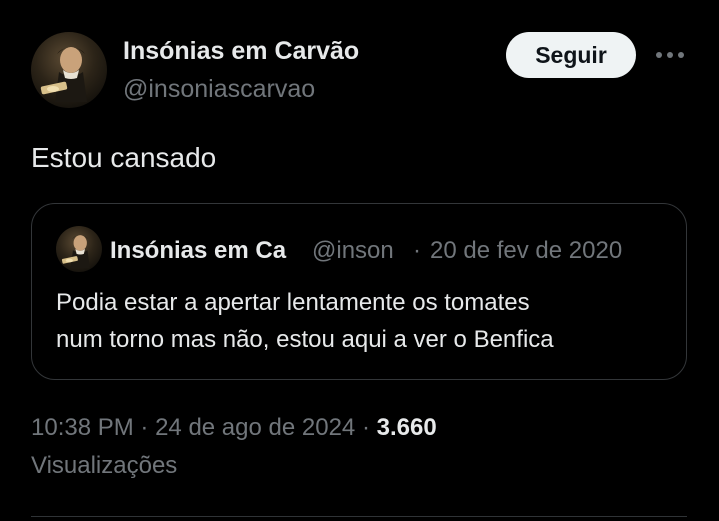 The image size is (719, 521). I want to click on quoted-author-name: Insónias em Ca, so click(198, 250).